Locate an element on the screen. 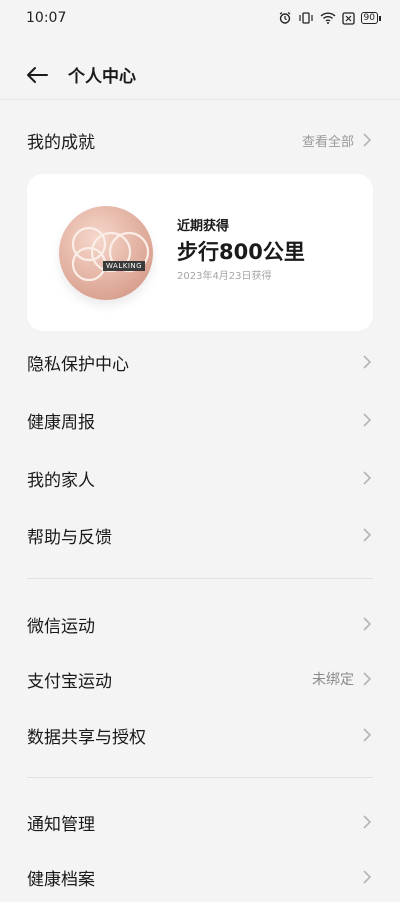 Image resolution: width=400 pixels, height=902 pixels. wifi-icon is located at coordinates (328, 18).